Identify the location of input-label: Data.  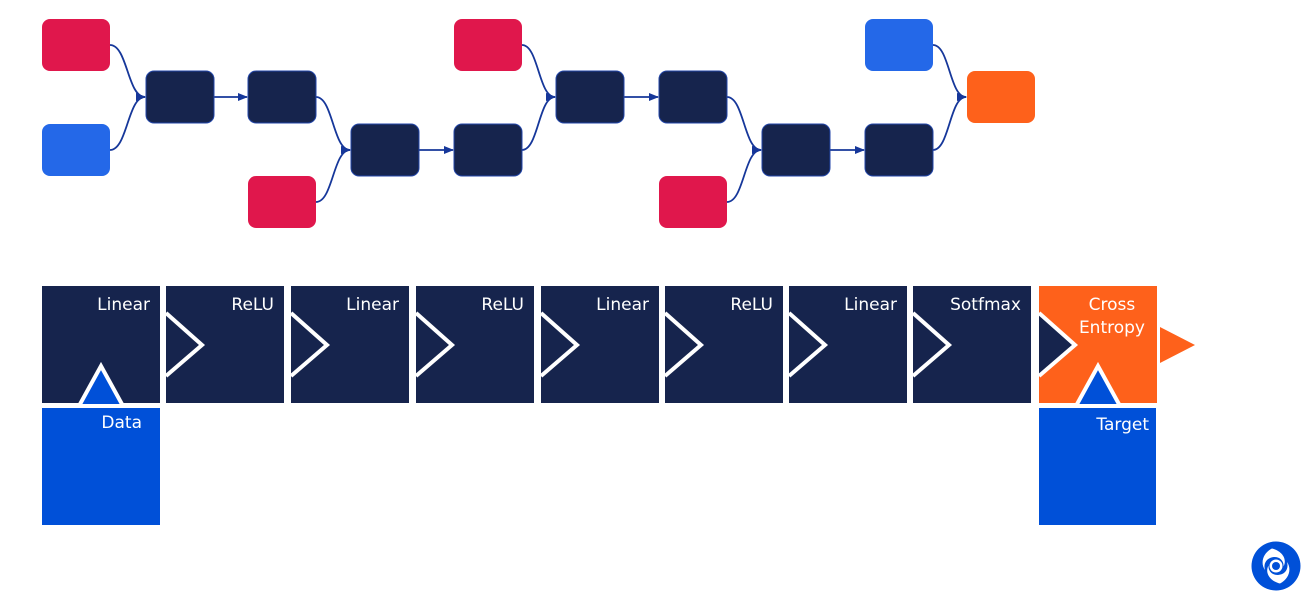
(121, 423).